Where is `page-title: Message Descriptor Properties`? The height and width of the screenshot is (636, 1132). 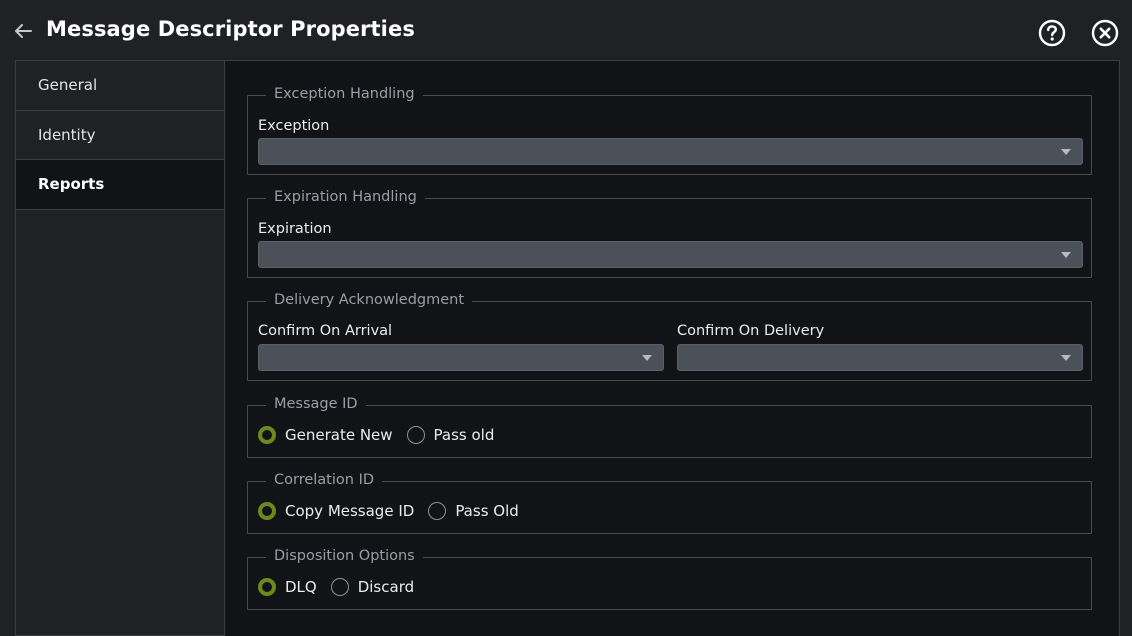 page-title: Message Descriptor Properties is located at coordinates (230, 29).